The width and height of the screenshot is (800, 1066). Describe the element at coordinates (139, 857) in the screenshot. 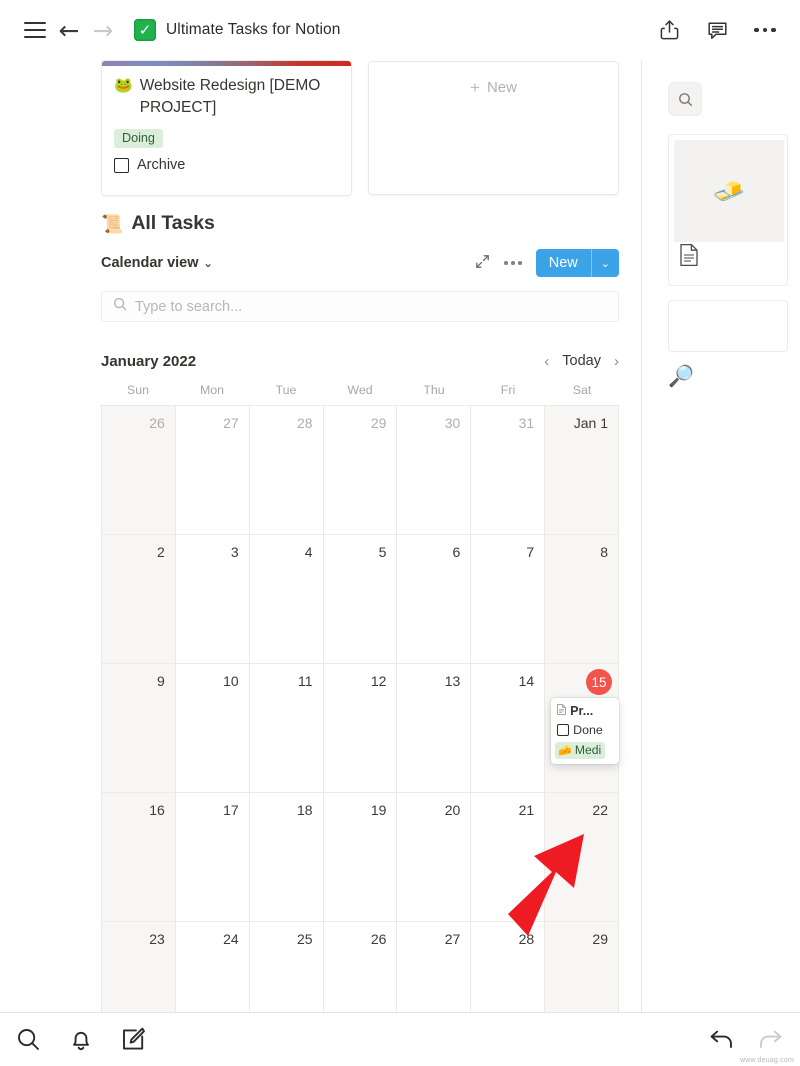

I see `calendar-day-cell: 16` at that location.